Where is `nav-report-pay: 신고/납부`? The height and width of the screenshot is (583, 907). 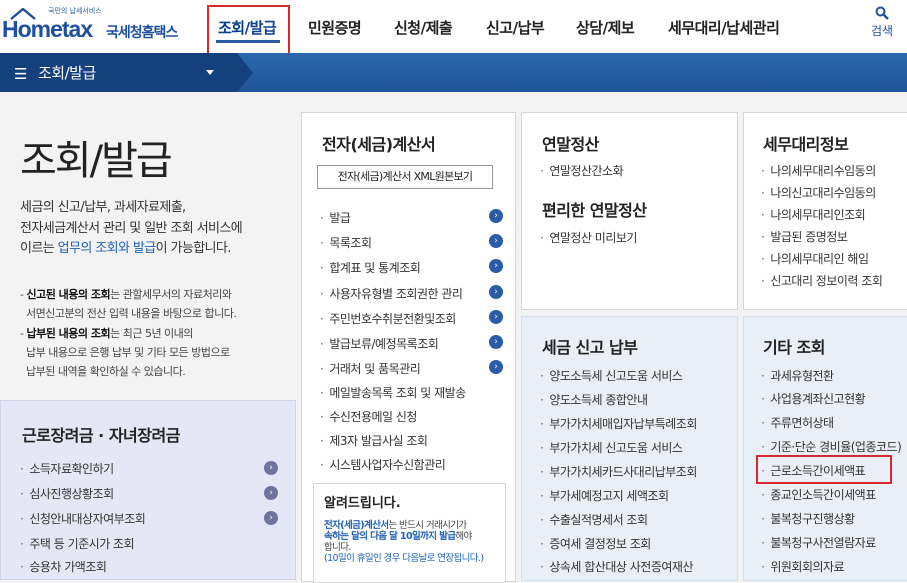
nav-report-pay: 신고/납부 is located at coordinates (515, 27).